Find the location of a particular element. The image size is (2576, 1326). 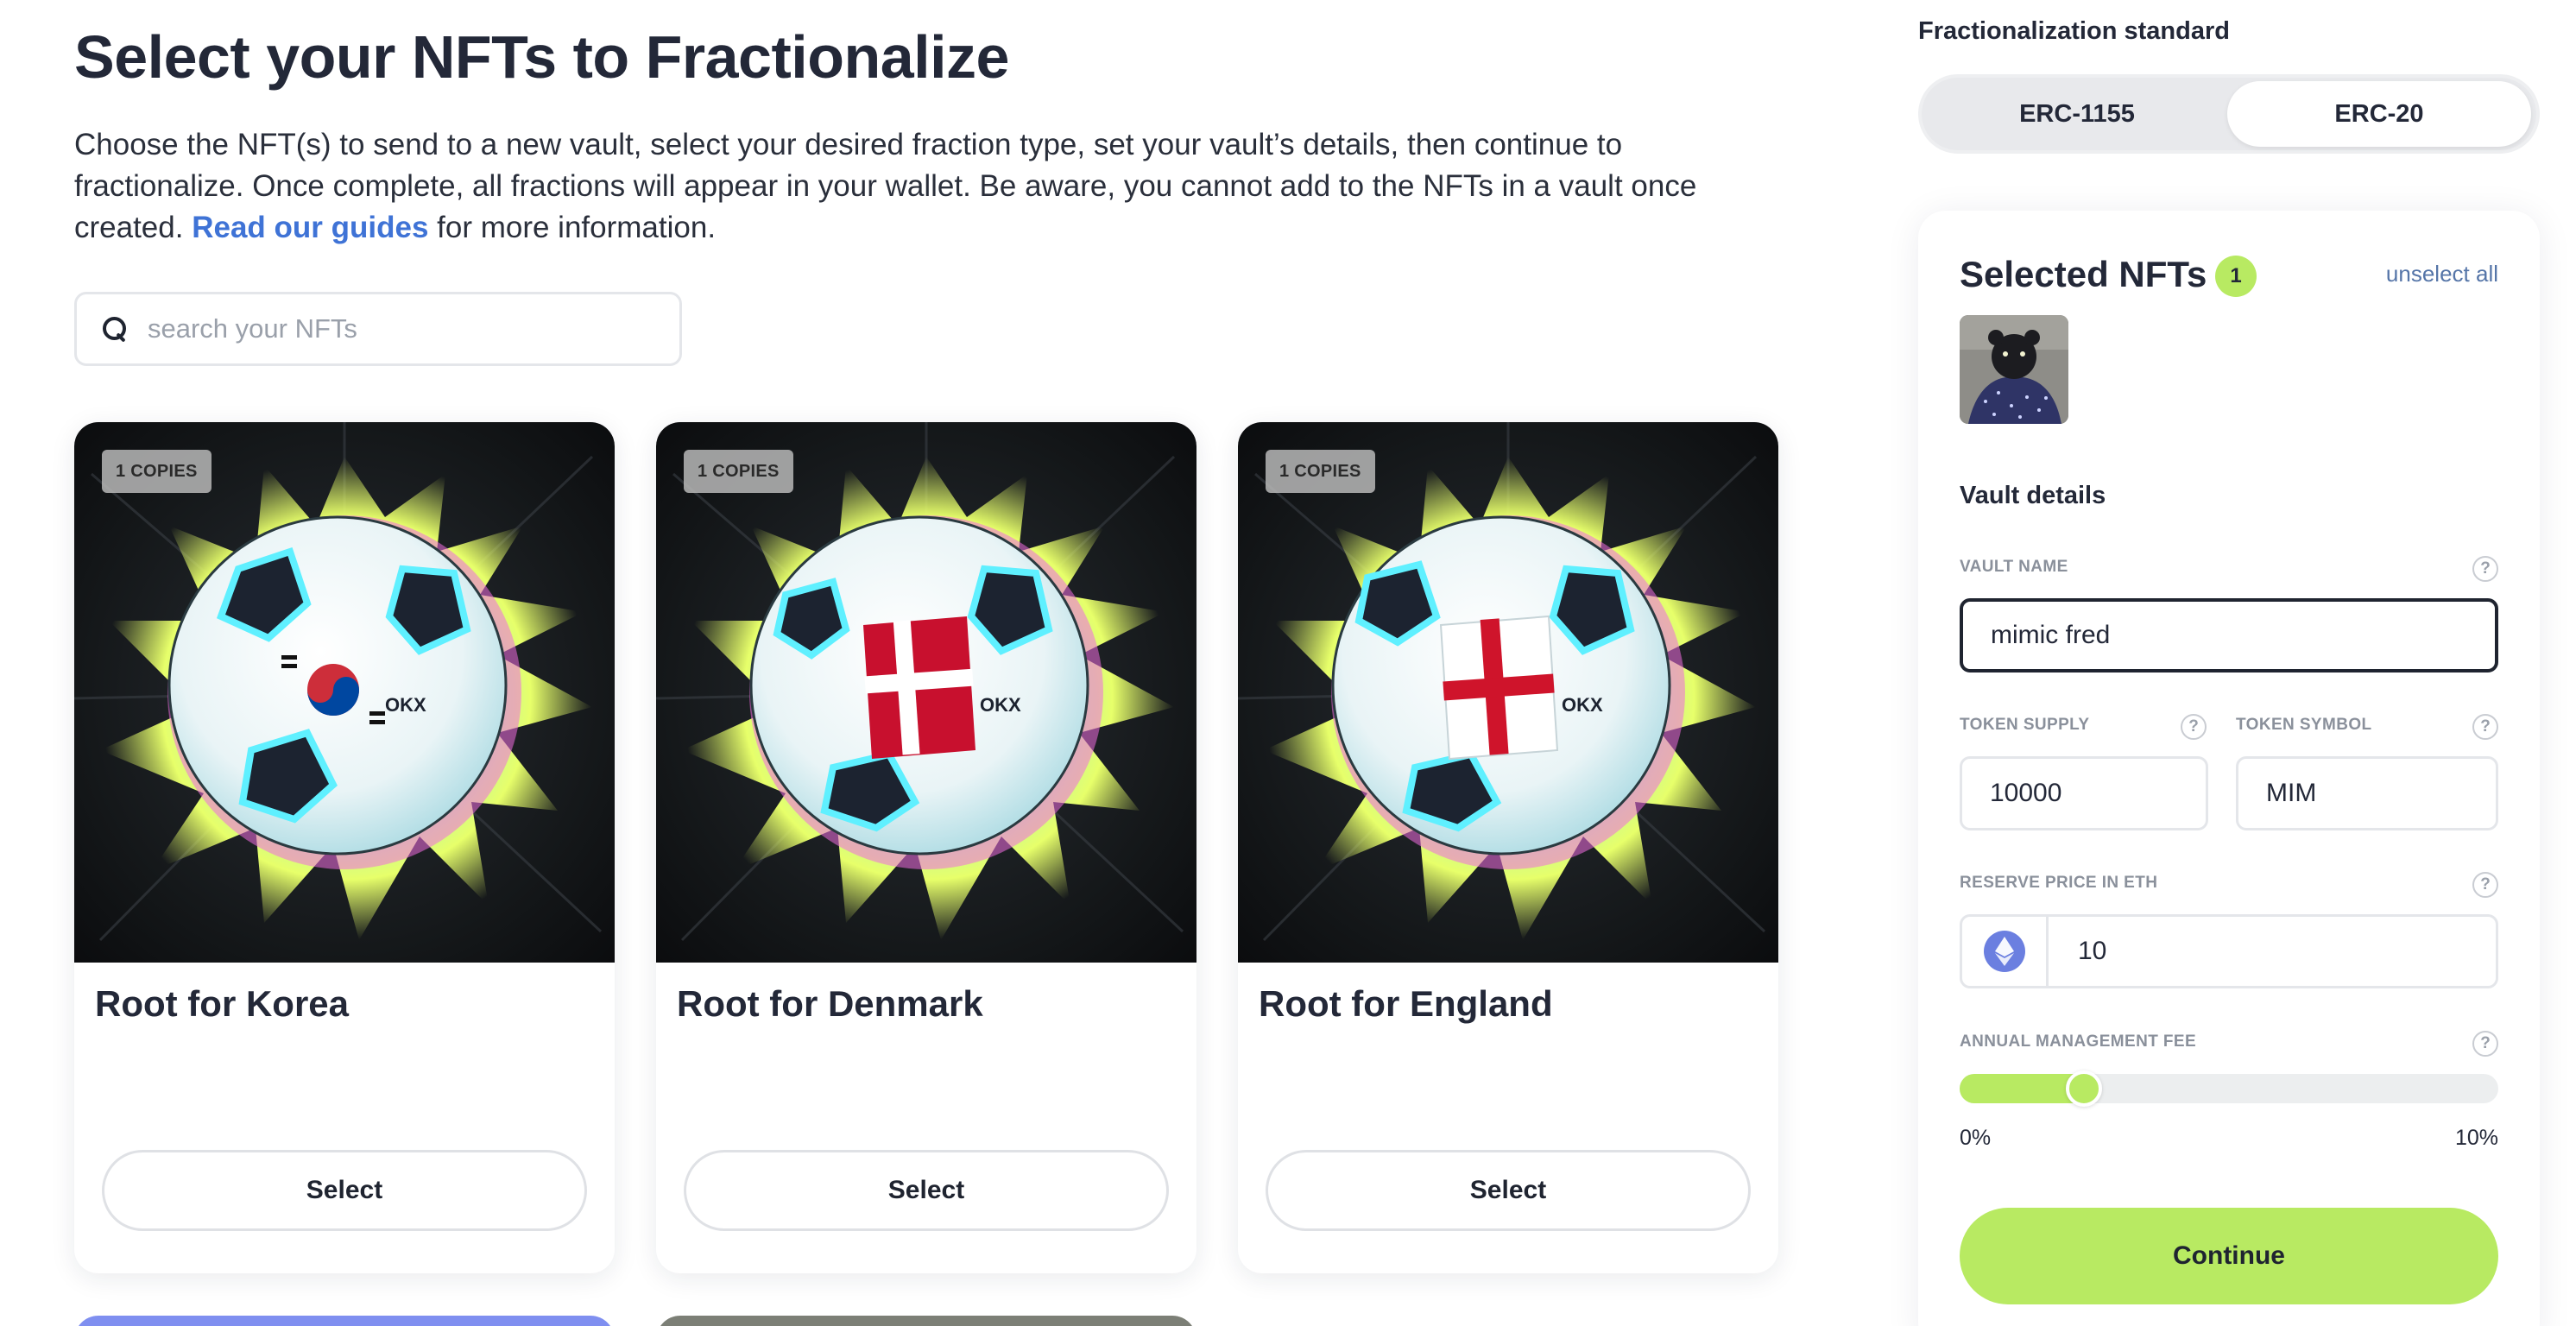

option-erc1155: ERC-1155 is located at coordinates (2077, 114).